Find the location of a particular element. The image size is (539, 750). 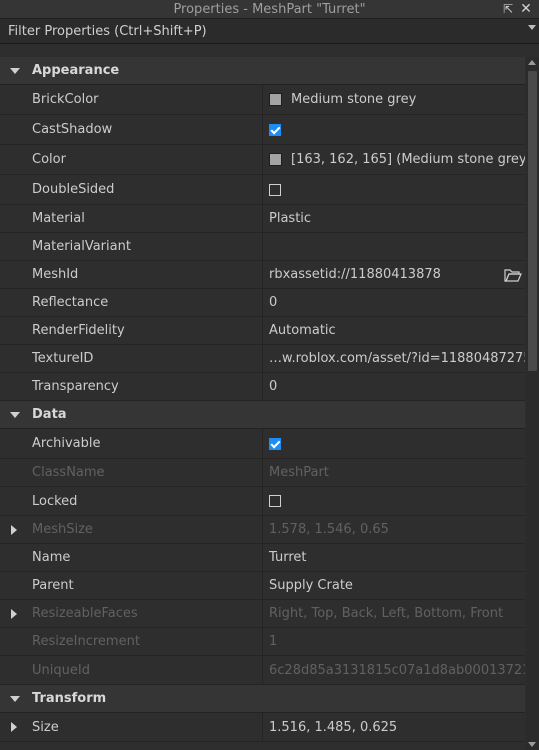

window-title: Properties - MeshPart "Turret" is located at coordinates (269, 9).